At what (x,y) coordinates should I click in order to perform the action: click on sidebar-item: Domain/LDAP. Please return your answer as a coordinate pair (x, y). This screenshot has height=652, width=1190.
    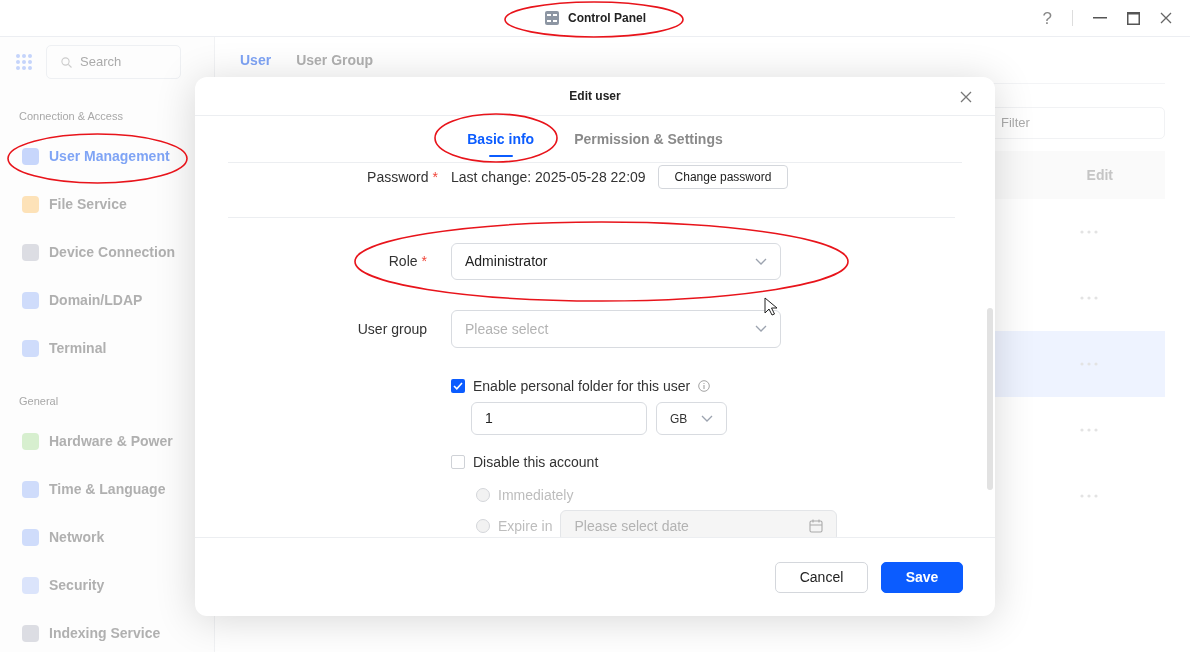
    Looking at the image, I should click on (98, 300).